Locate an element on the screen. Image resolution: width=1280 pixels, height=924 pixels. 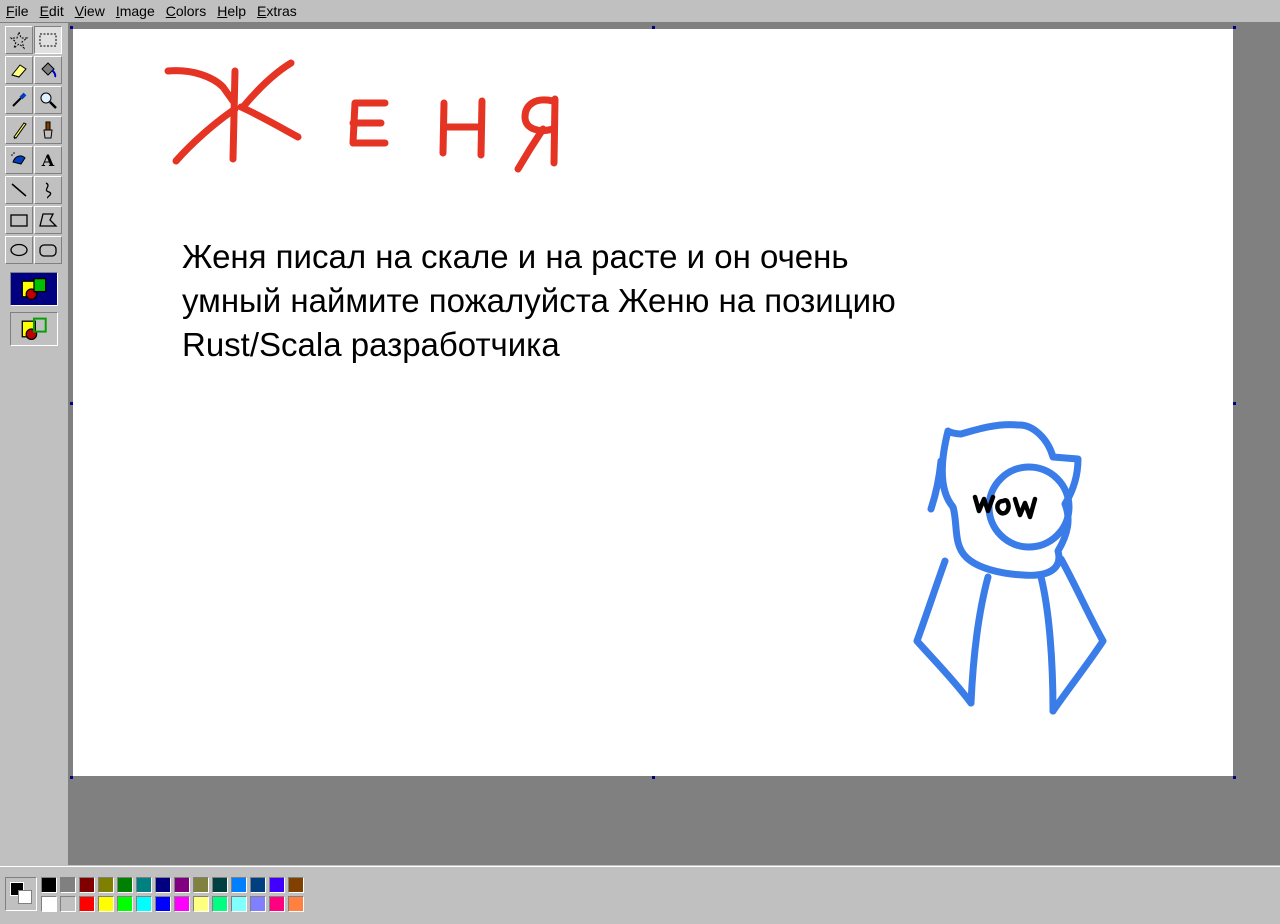
airbrush-icon is located at coordinates (18, 158).